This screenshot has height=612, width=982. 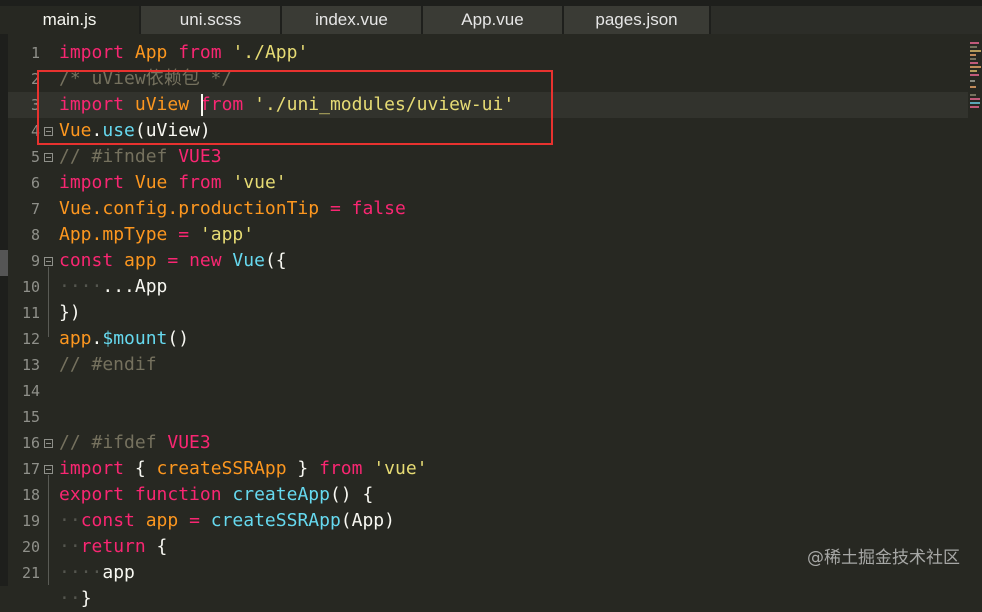 I want to click on code-line-17: export function createApp() {, so click(x=216, y=495).